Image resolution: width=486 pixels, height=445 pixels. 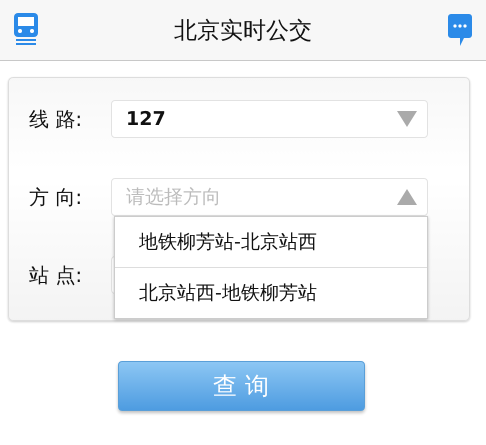 I want to click on dropdown-option: 地铁柳芳站-北京站西, so click(x=271, y=242).